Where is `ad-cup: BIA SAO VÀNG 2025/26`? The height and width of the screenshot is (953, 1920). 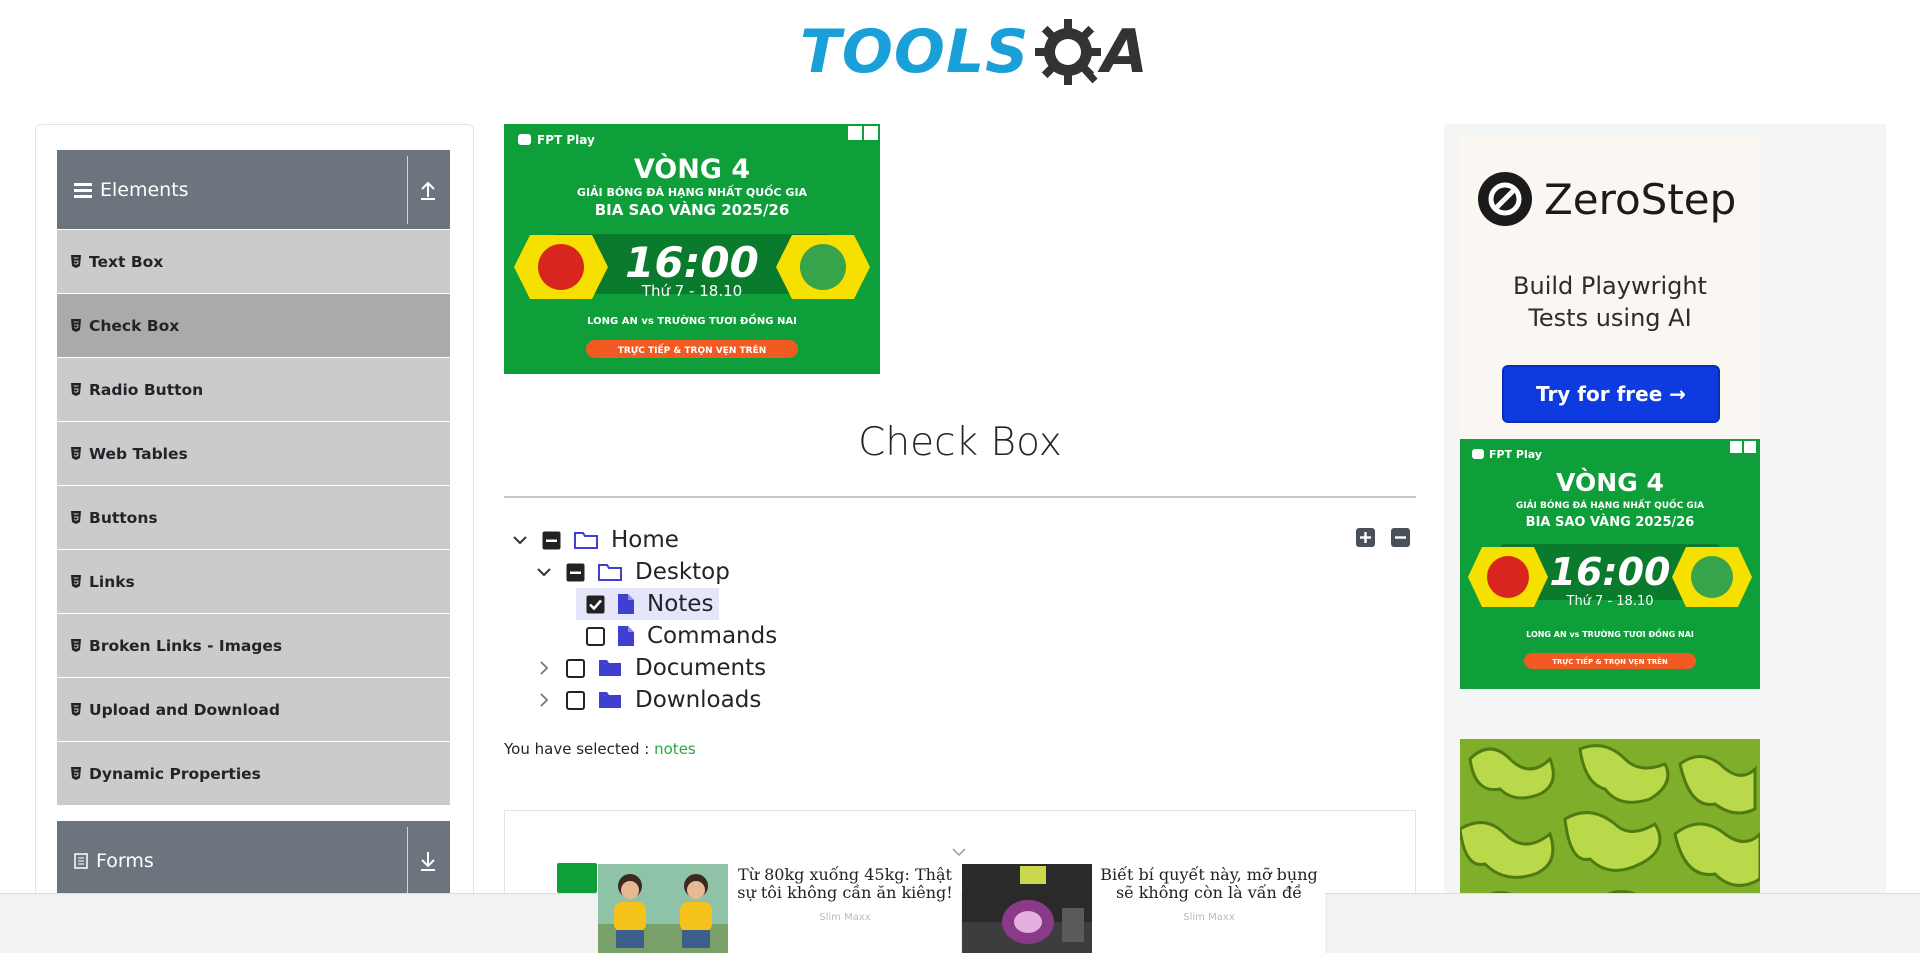 ad-cup: BIA SAO VÀNG 2025/26 is located at coordinates (1610, 522).